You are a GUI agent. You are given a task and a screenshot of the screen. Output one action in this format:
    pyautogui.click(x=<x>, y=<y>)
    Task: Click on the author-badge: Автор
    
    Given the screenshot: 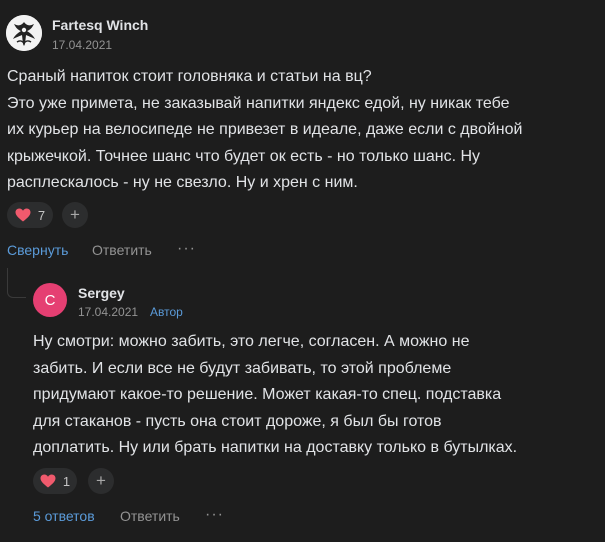 What is the action you would take?
    pyautogui.click(x=166, y=312)
    